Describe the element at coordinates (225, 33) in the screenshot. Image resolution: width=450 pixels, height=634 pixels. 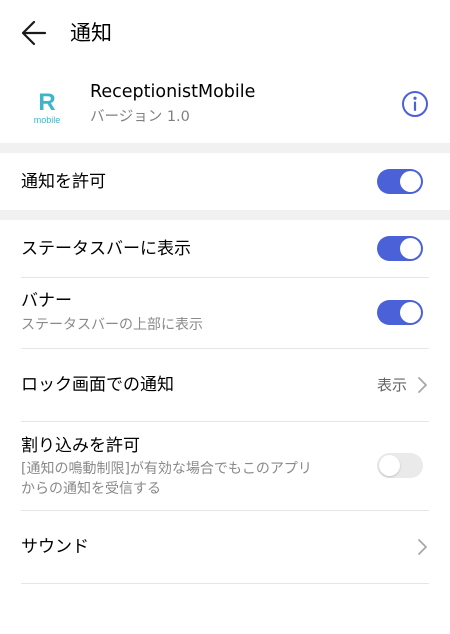
I see `header-bar: 通知` at that location.